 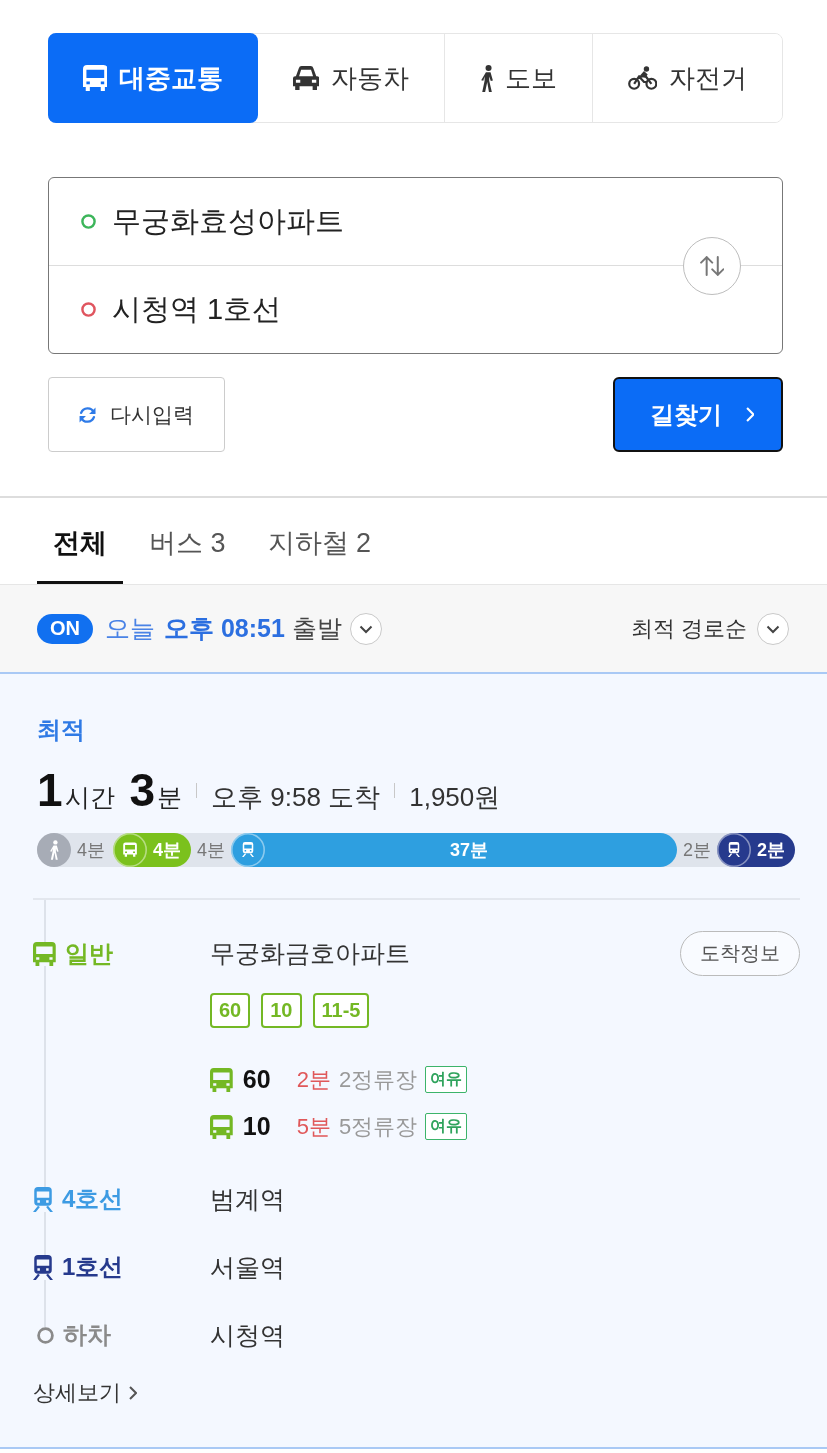 What do you see at coordinates (243, 628) in the screenshot?
I see `departure-time-button: 오늘 오후 08:51 출발` at bounding box center [243, 628].